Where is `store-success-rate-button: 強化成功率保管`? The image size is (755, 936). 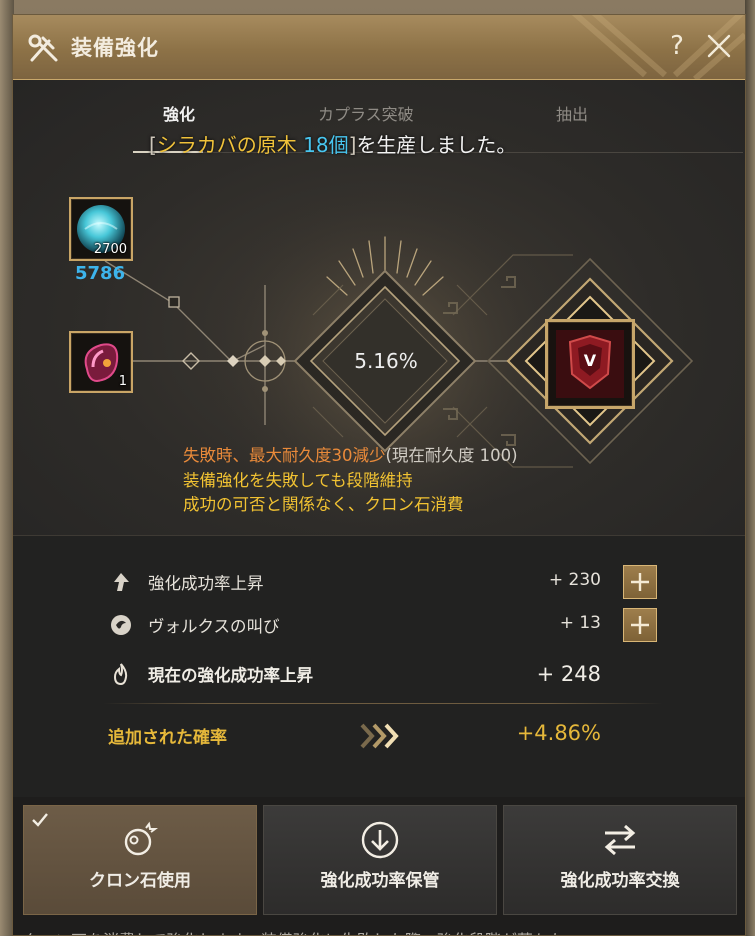
store-success-rate-button: 強化成功率保管 is located at coordinates (380, 860).